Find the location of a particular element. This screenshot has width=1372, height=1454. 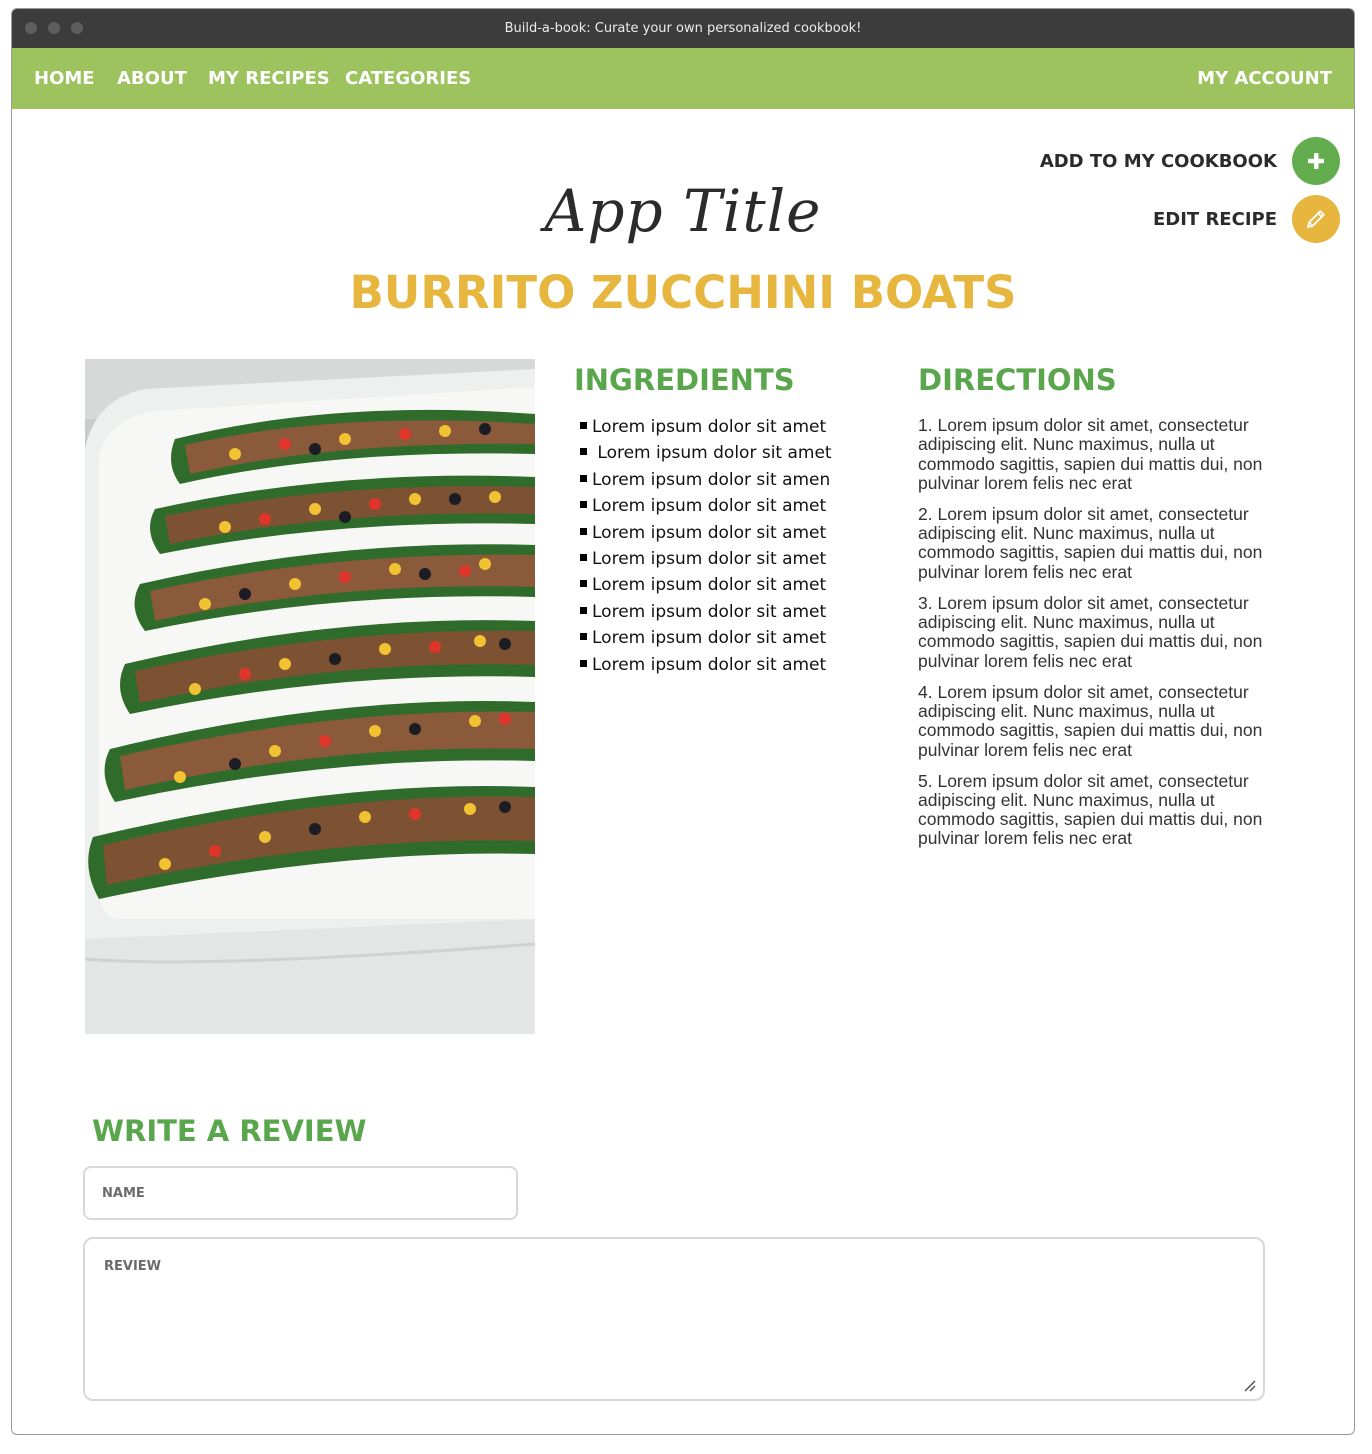

directions-heading: DIRECTIONS is located at coordinates (1017, 380).